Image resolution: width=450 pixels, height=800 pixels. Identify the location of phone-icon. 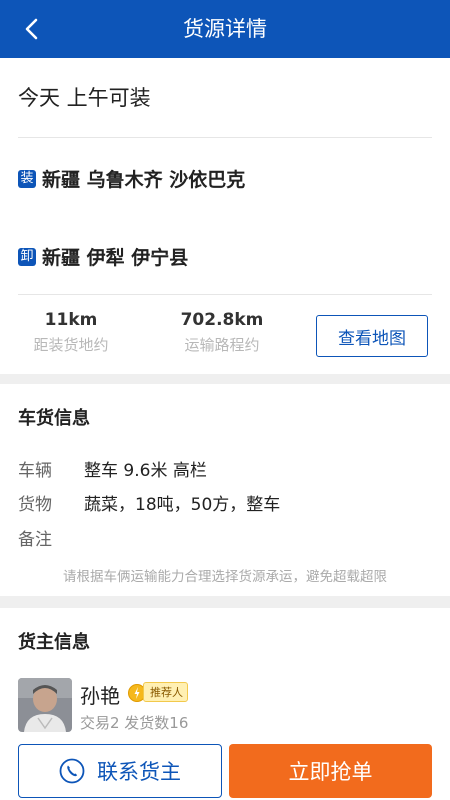
(72, 771).